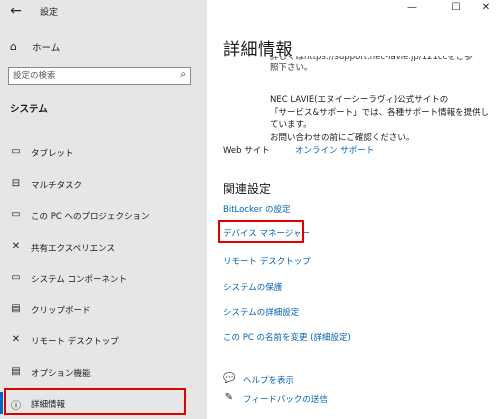 Image resolution: width=500 pixels, height=419 pixels. What do you see at coordinates (183, 74) in the screenshot?
I see `search-icon: ⌕` at bounding box center [183, 74].